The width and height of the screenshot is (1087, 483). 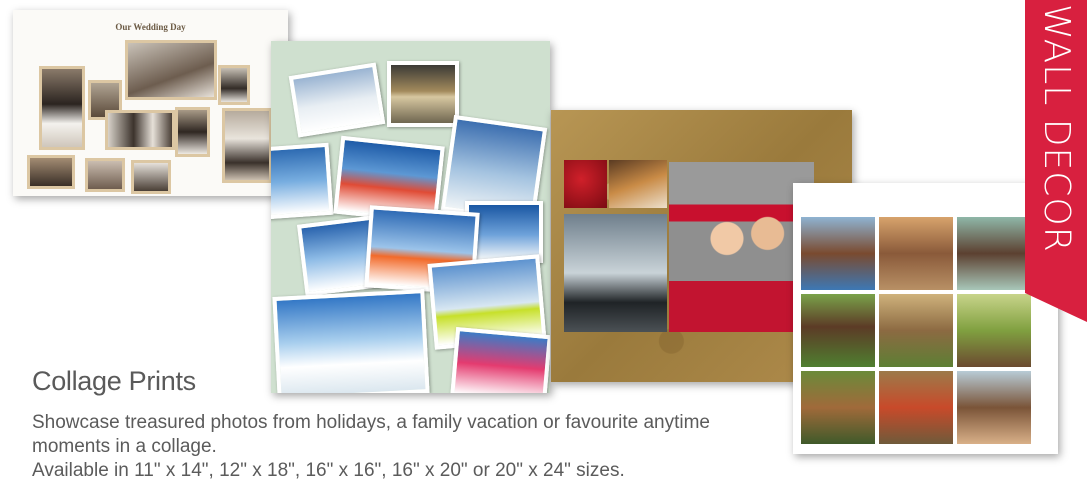 What do you see at coordinates (1056, 128) in the screenshot?
I see `wall-decor-ribbon-label: WALL DECOR` at bounding box center [1056, 128].